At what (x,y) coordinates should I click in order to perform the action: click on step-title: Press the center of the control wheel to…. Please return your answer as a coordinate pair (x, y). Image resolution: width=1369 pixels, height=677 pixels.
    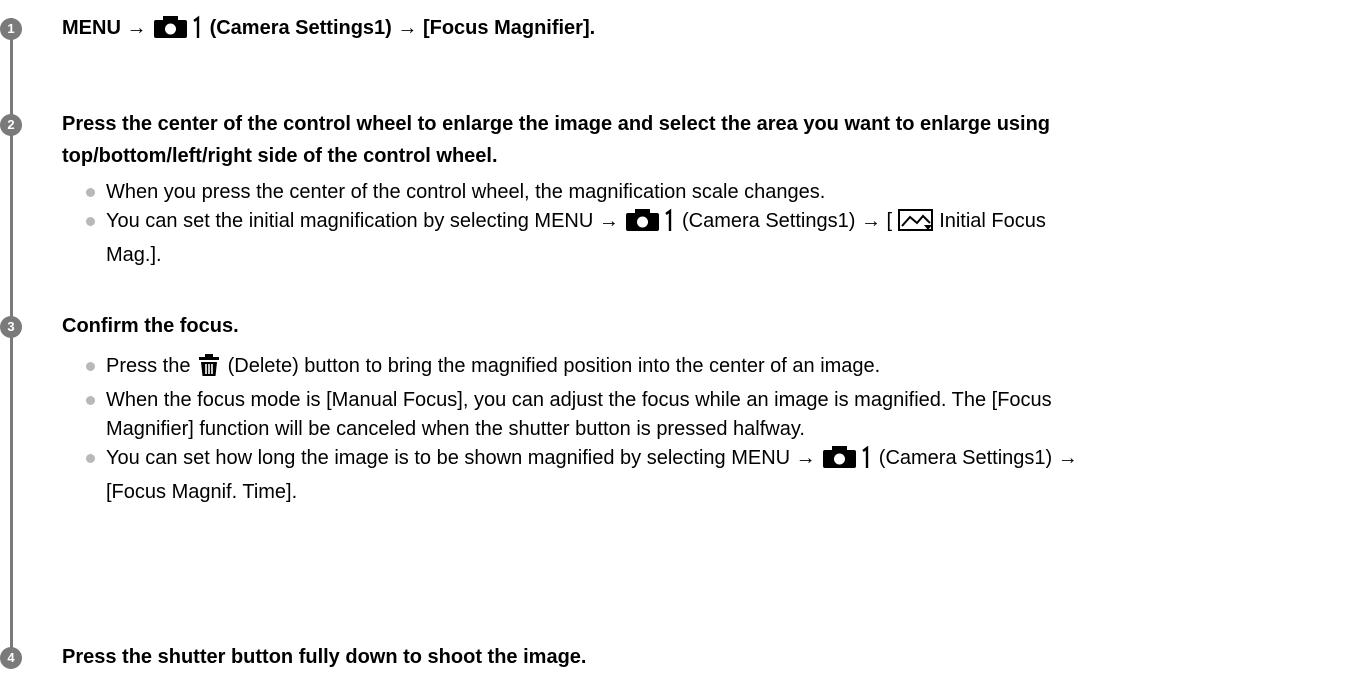
    Looking at the image, I should click on (709, 140).